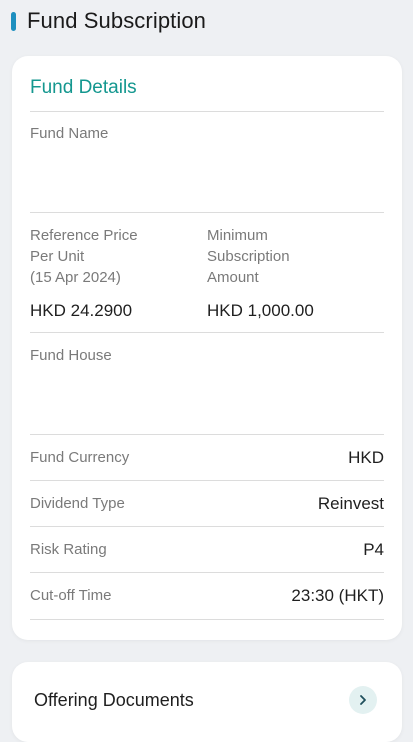 This screenshot has width=413, height=742. I want to click on fund-name-label: Fund Name, so click(69, 133).